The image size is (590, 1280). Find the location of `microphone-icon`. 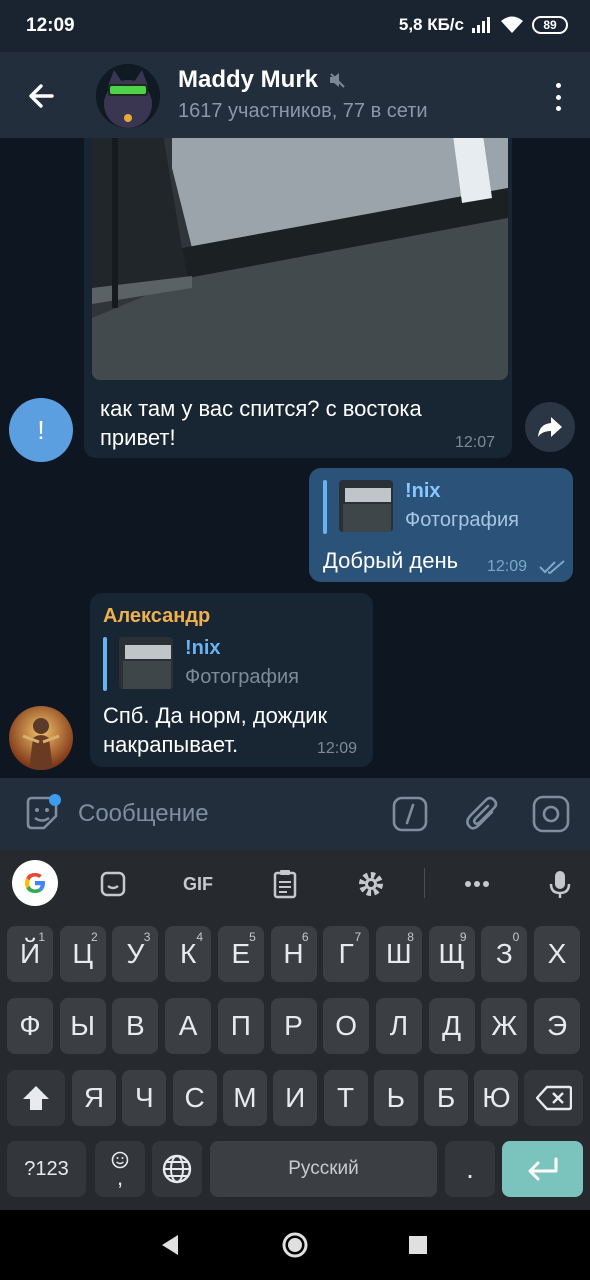

microphone-icon is located at coordinates (560, 884).